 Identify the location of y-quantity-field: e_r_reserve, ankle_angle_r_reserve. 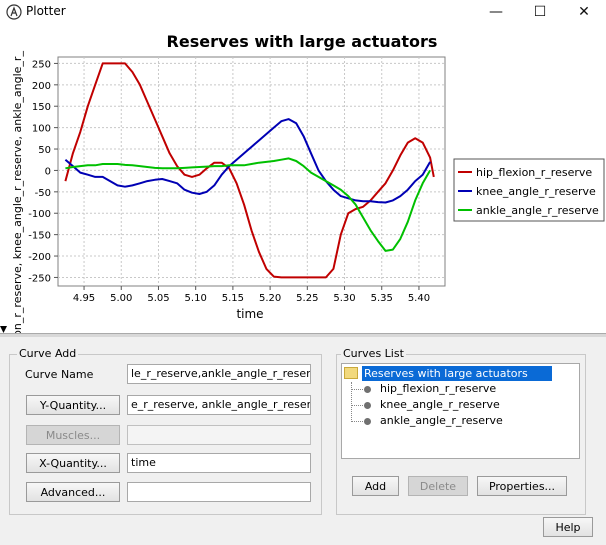
(219, 405).